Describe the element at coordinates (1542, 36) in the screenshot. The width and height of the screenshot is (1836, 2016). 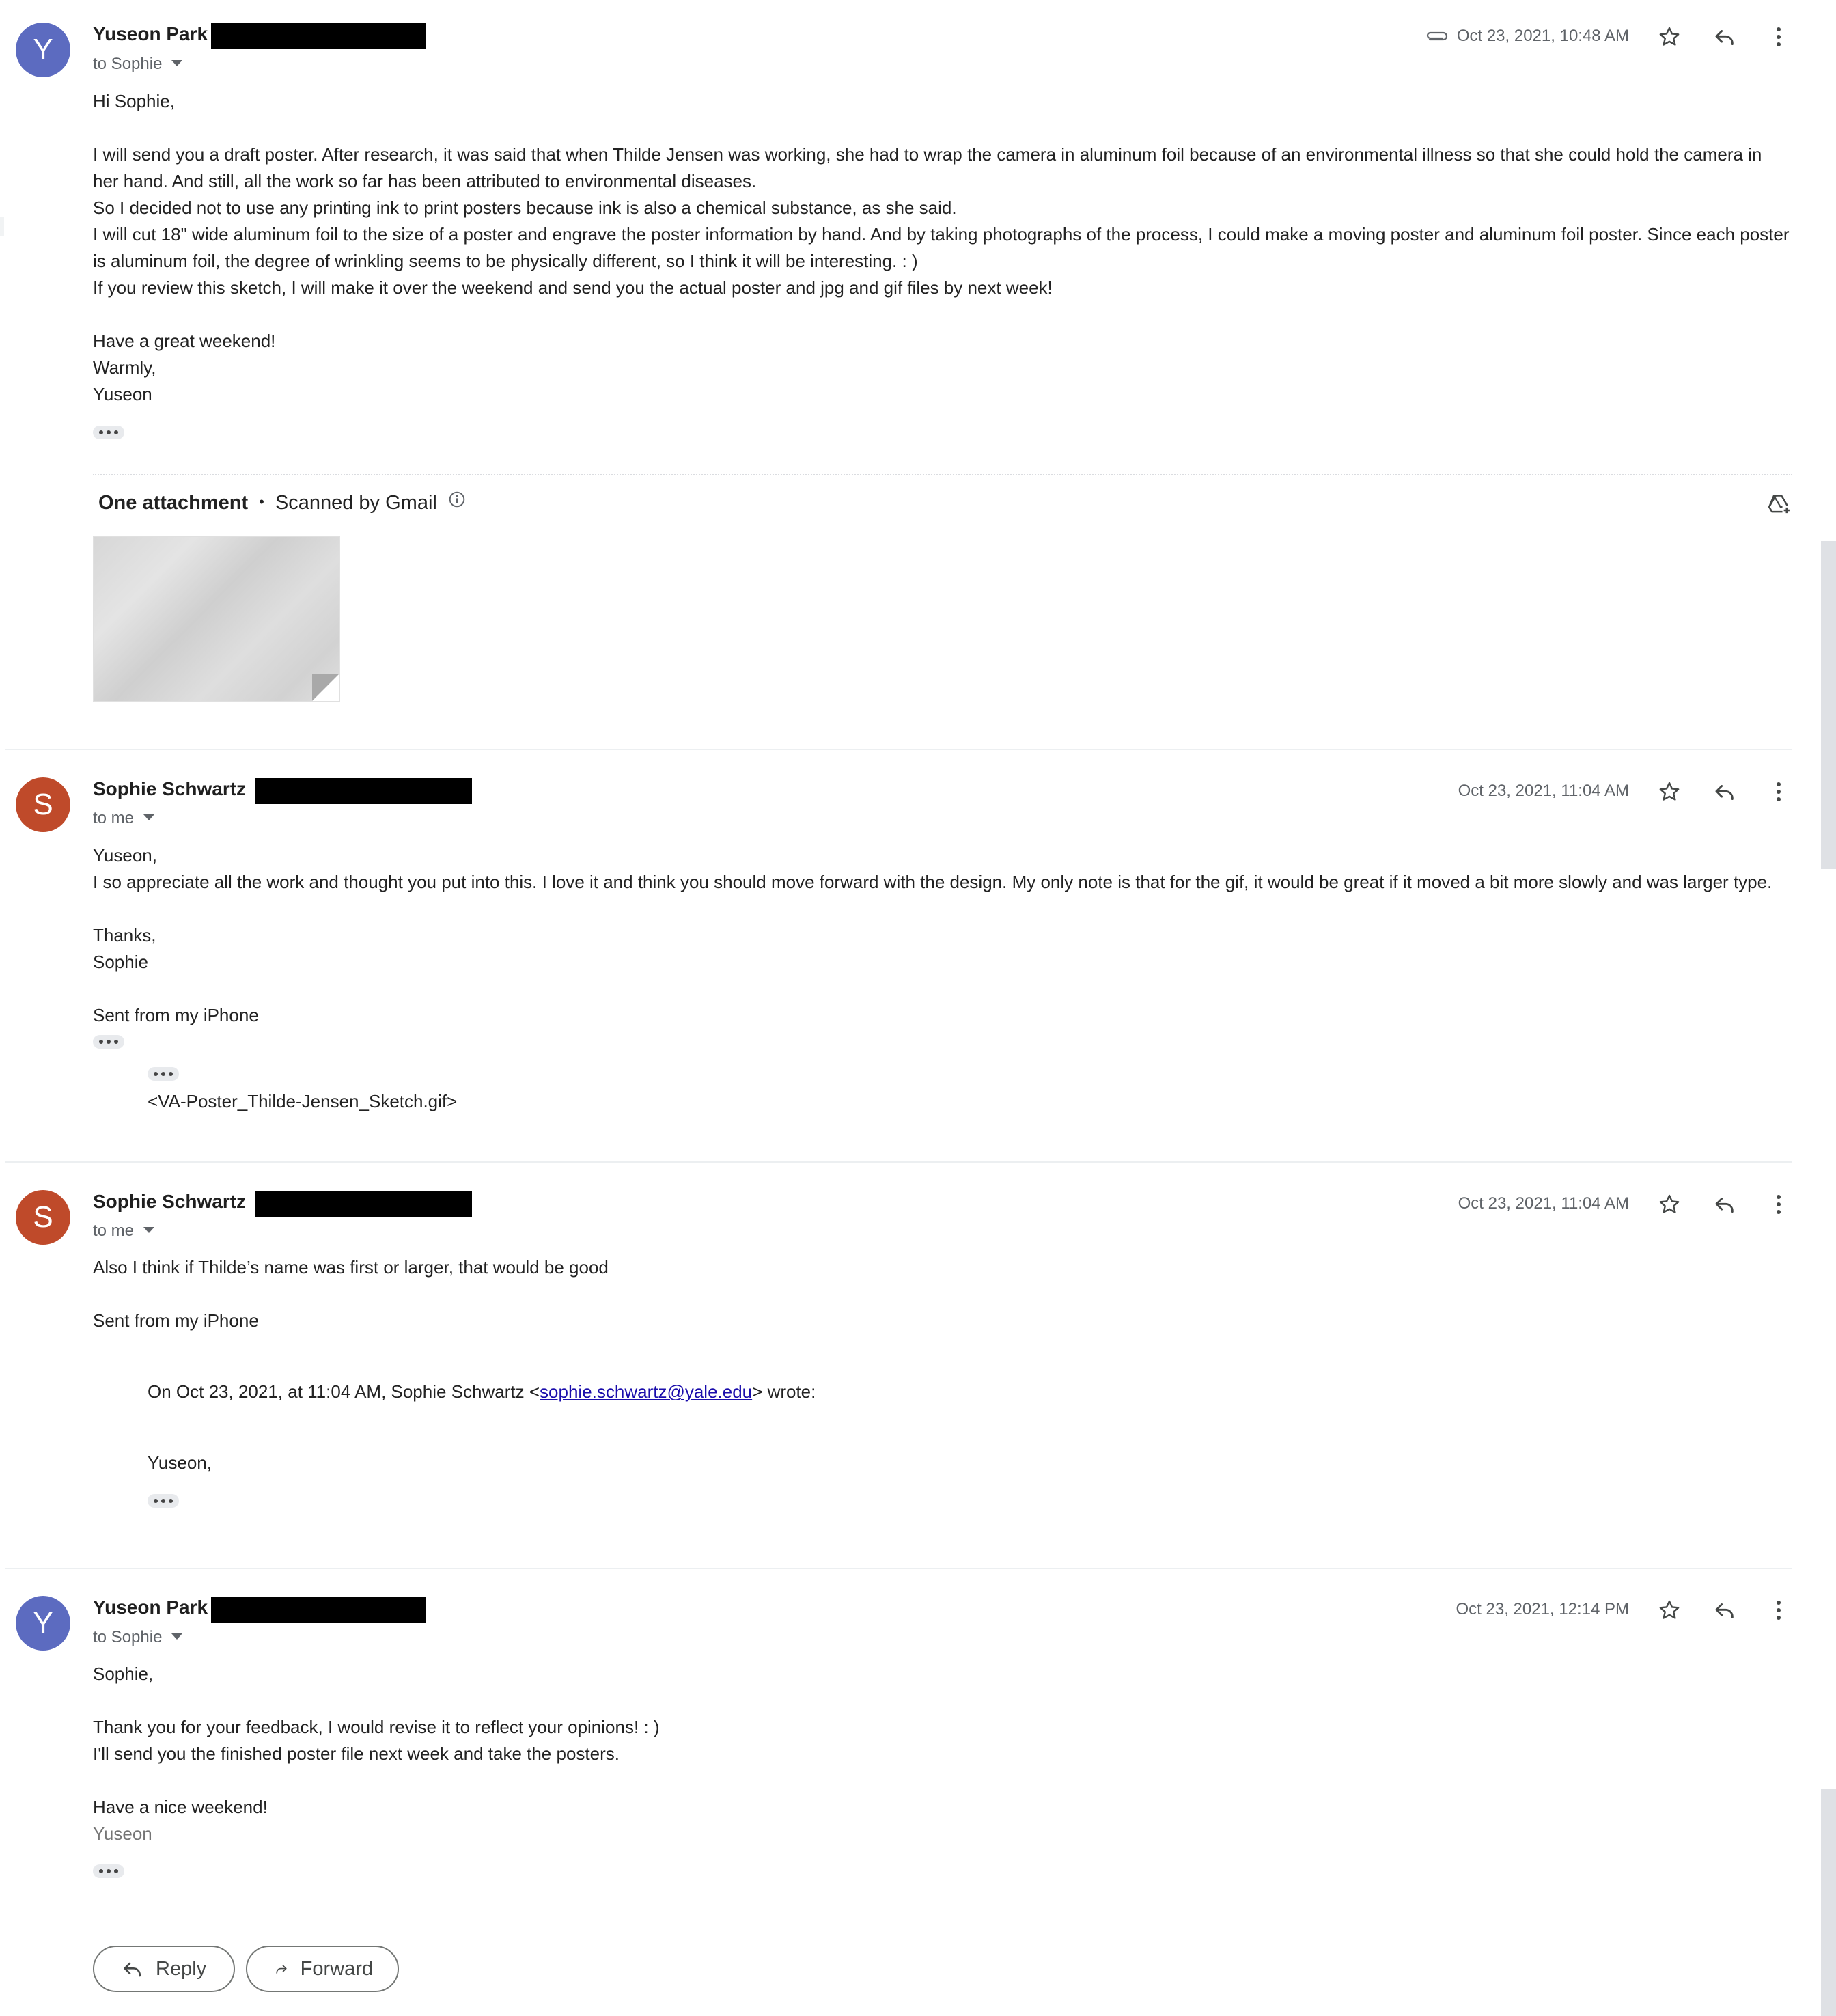
I see `message-date: Oct 23, 2021, 10:48 AM` at that location.